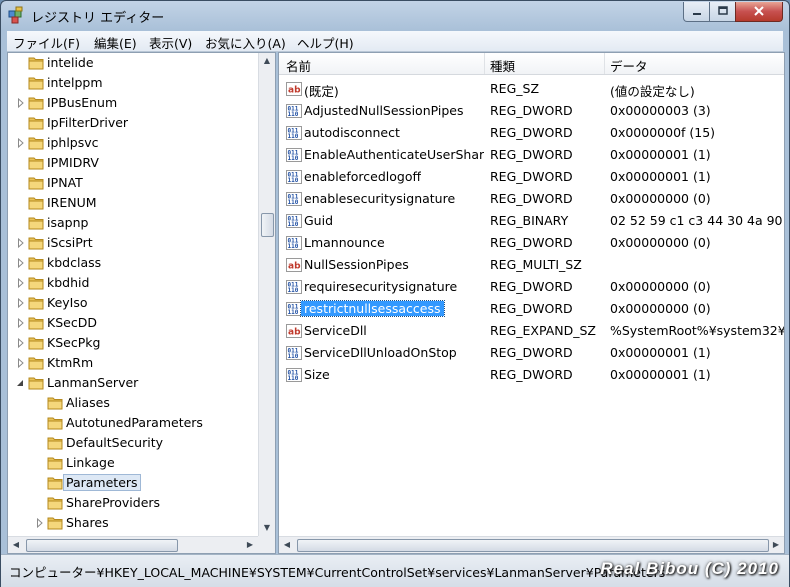 This screenshot has width=790, height=587. I want to click on tree-item: IPBusEnum, so click(133, 103).